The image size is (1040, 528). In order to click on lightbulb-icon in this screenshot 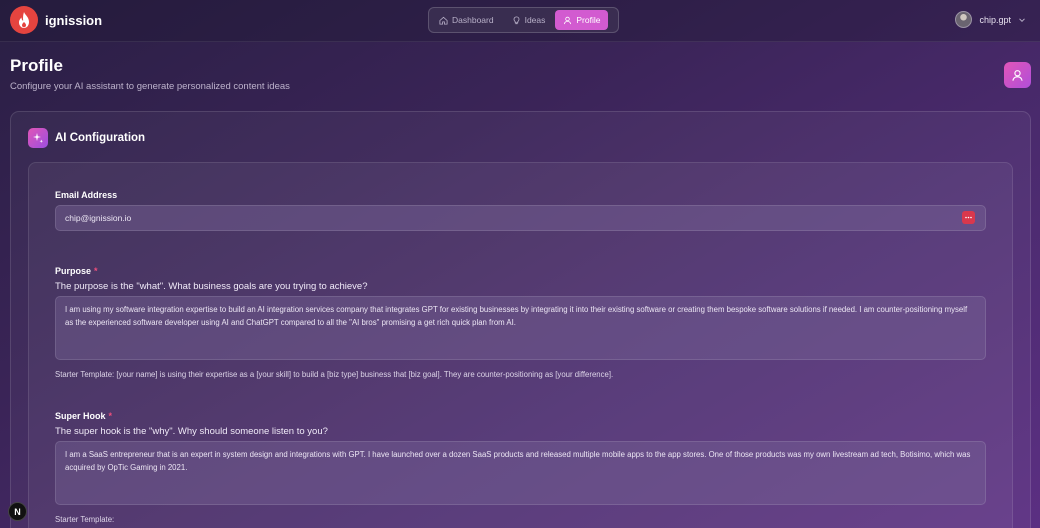, I will do `click(516, 19)`.